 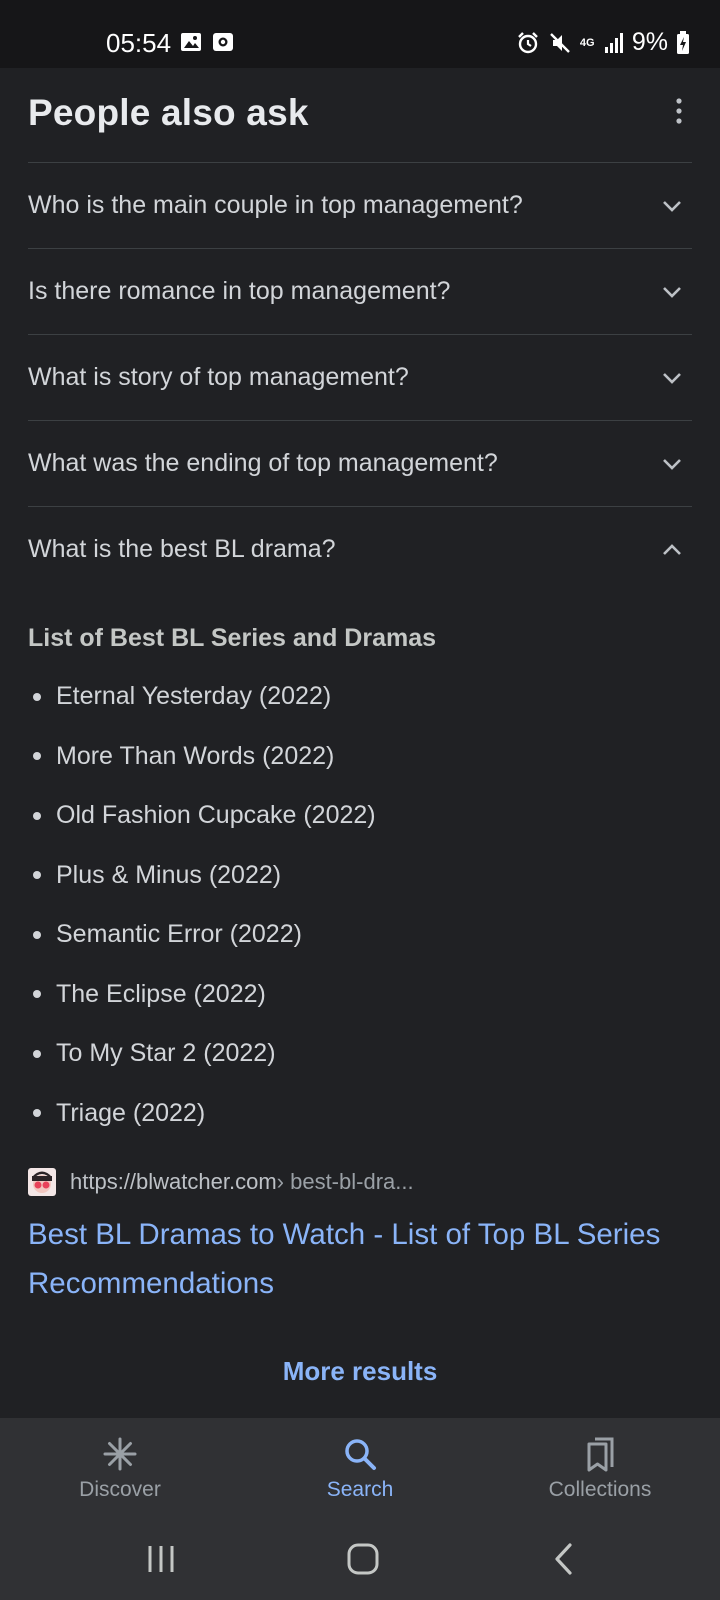 What do you see at coordinates (131, 1112) in the screenshot?
I see `list-item-text: Triage (2022)` at bounding box center [131, 1112].